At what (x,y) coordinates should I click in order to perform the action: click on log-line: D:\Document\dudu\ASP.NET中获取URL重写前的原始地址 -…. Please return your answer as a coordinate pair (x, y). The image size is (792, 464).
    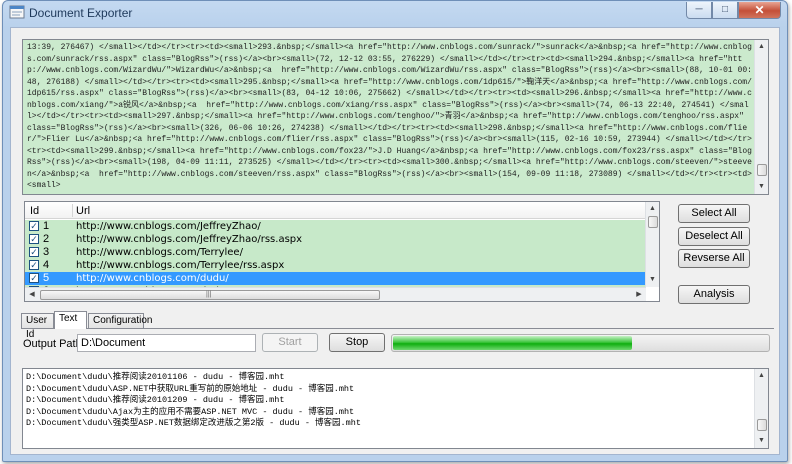
    Looking at the image, I should click on (190, 388).